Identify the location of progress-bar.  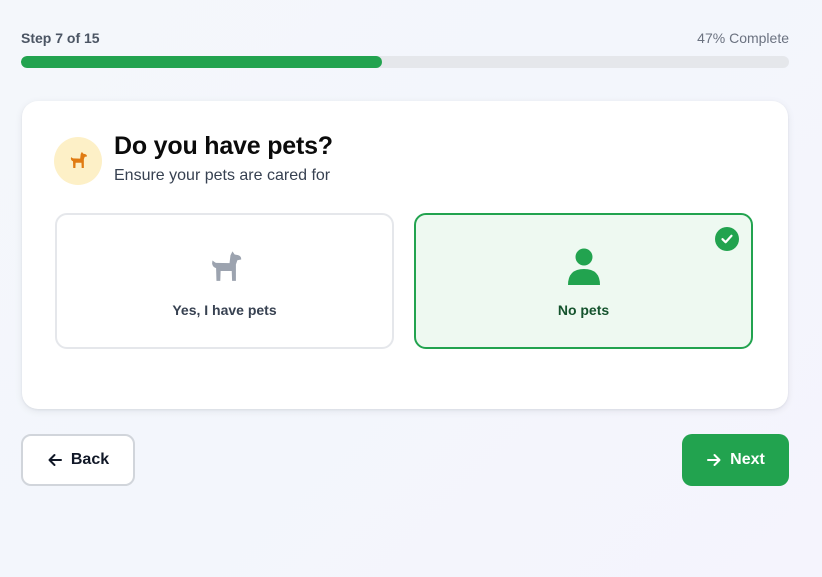
(405, 62).